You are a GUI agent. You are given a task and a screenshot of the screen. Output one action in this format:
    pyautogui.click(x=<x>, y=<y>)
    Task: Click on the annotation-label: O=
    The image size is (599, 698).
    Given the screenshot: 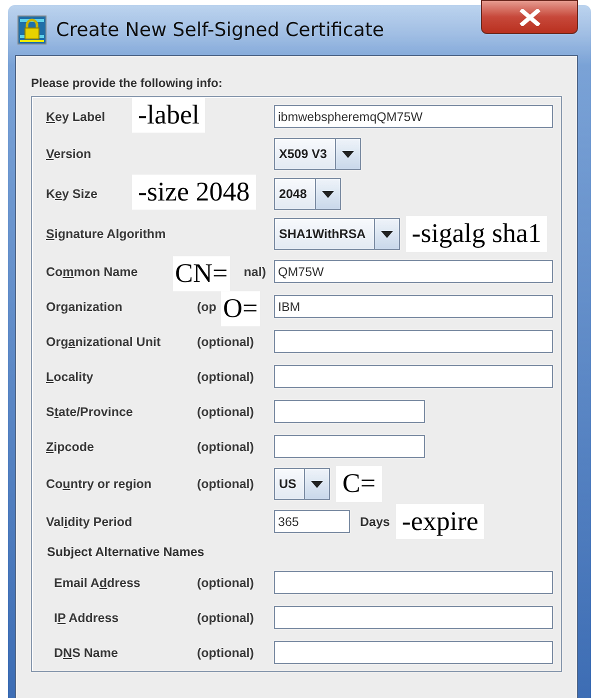 What is the action you would take?
    pyautogui.click(x=240, y=308)
    